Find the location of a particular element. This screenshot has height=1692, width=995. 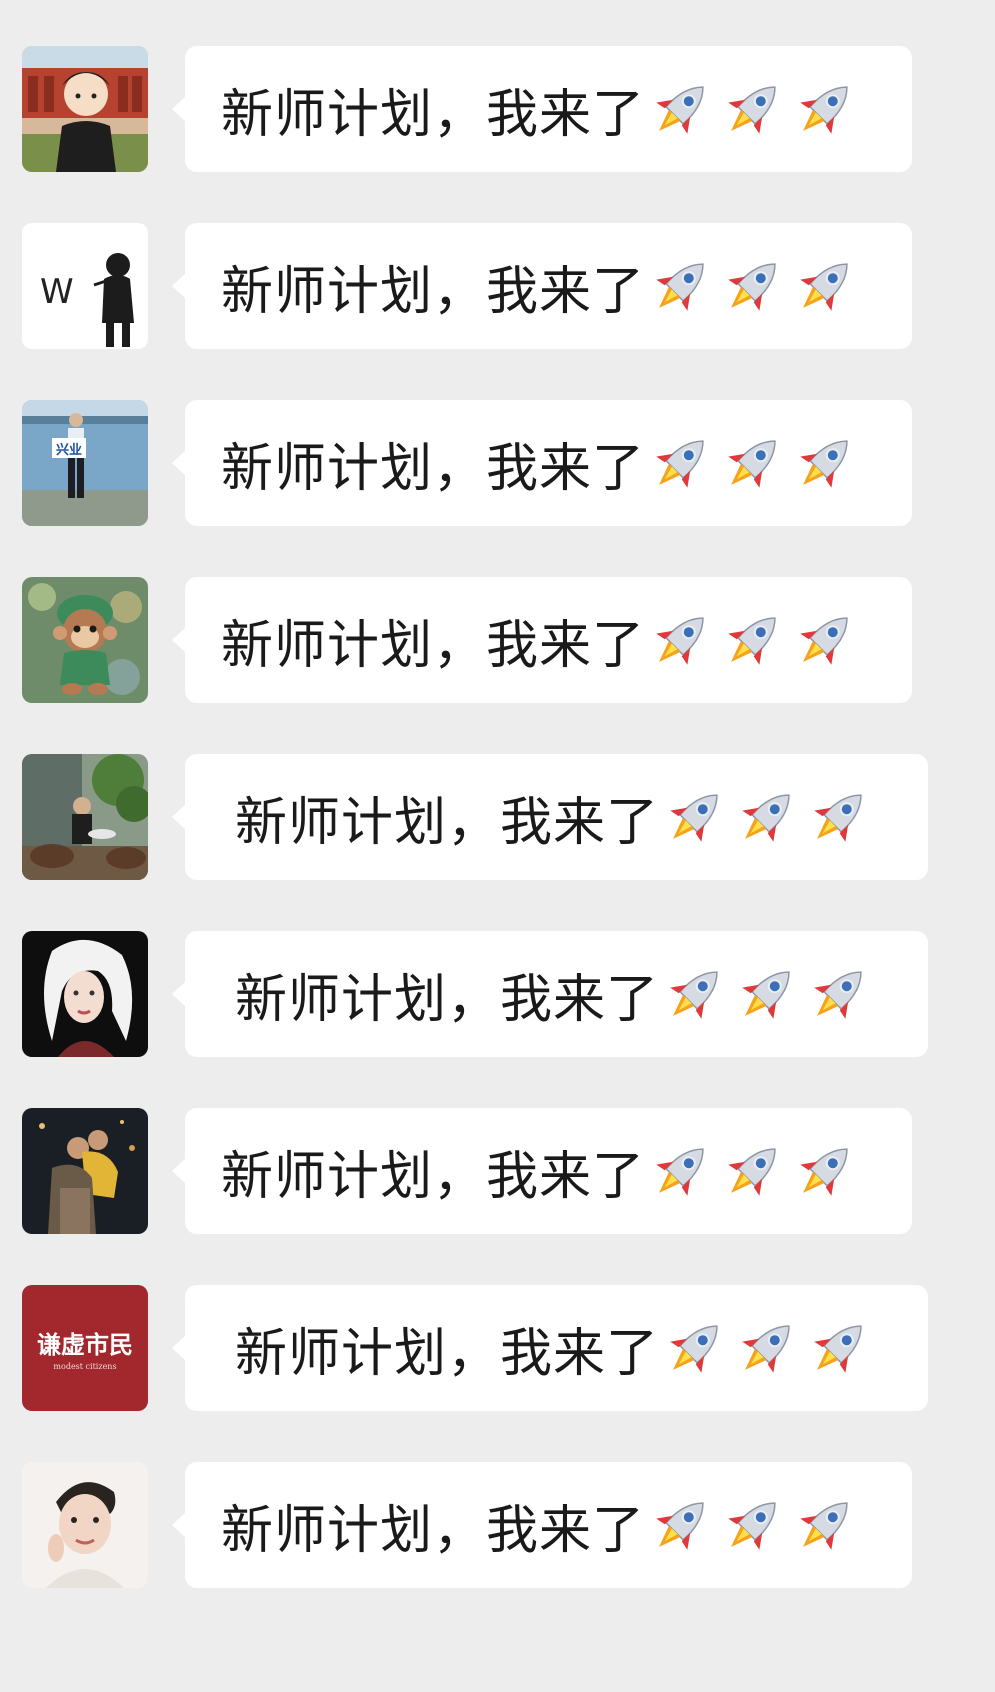

avatar-letter: W is located at coordinates (57, 292).